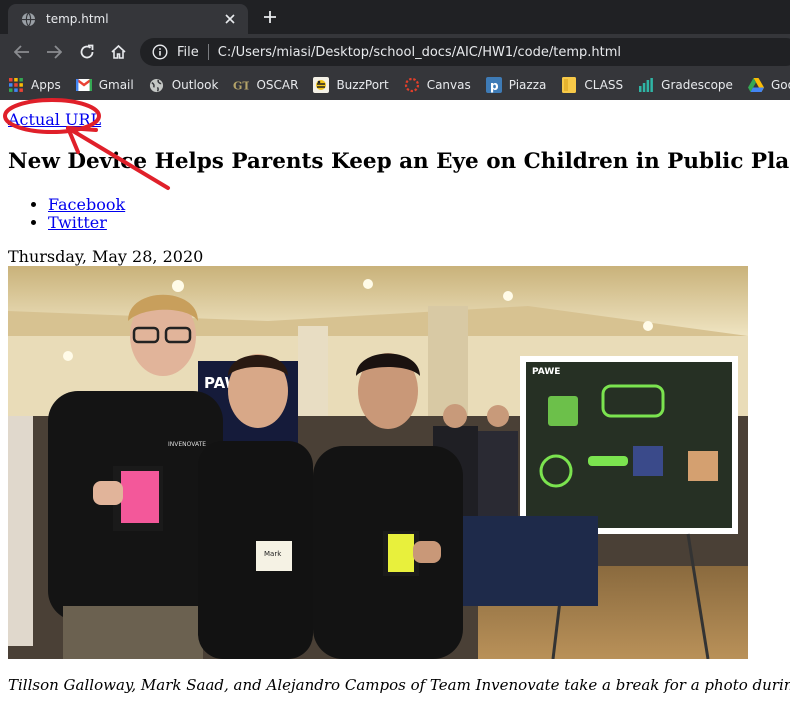 The width and height of the screenshot is (790, 702). Describe the element at coordinates (270, 17) in the screenshot. I see `new-tab-plus-icon` at that location.